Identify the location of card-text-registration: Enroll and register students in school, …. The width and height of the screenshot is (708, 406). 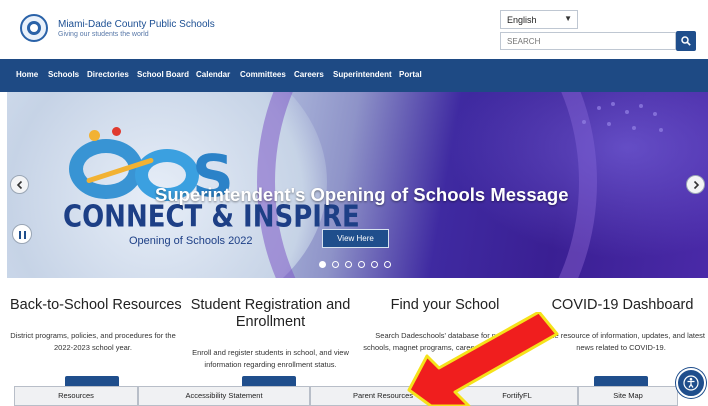
(270, 358).